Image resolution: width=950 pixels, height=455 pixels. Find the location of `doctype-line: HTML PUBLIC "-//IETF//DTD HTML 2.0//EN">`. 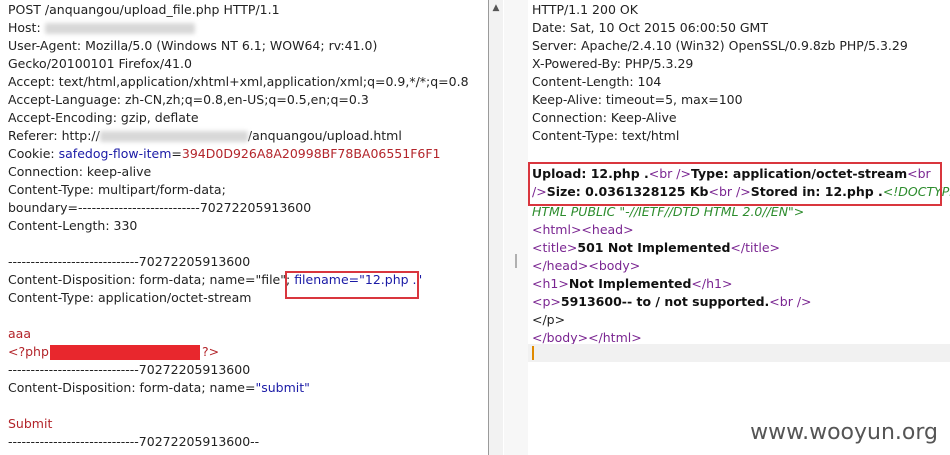

doctype-line: HTML PUBLIC "-//IETF//DTD HTML 2.0//EN"> is located at coordinates (668, 211).